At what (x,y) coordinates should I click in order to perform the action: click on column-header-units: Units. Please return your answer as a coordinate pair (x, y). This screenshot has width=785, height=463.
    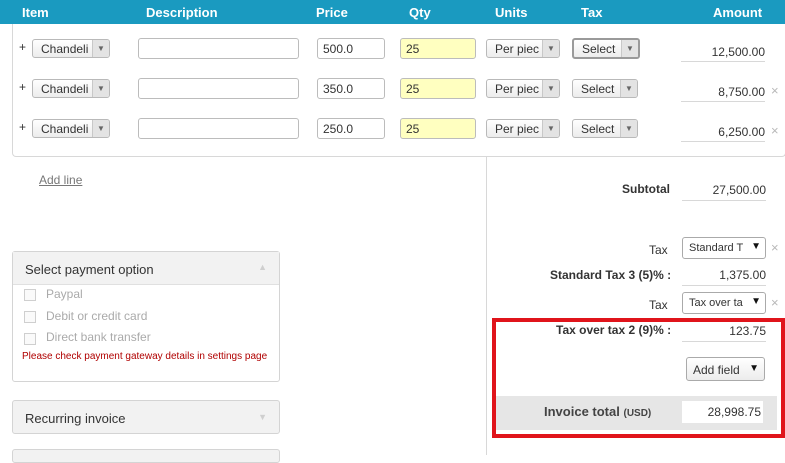
    Looking at the image, I should click on (511, 12).